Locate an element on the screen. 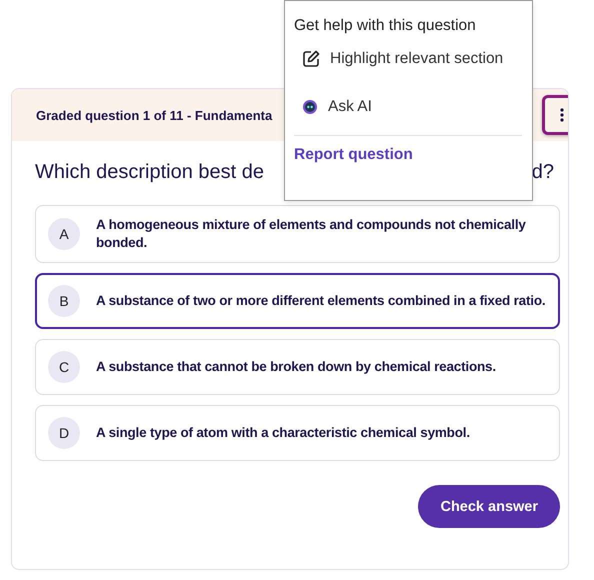 This screenshot has width=594, height=580. option-text: A homogeneous mixture of elements and compounds not chemically bonded. is located at coordinates (311, 234).